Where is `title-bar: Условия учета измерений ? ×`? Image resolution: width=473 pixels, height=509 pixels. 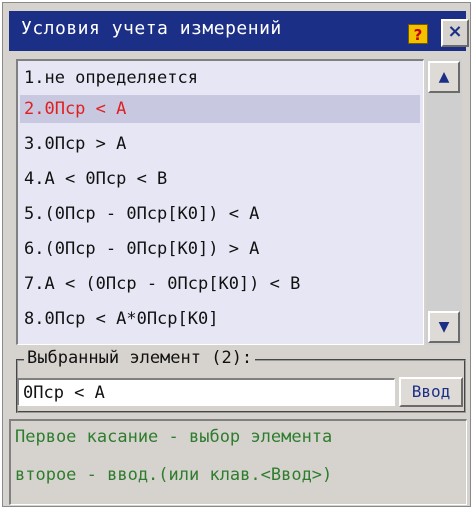 title-bar: Условия учета измерений ? × is located at coordinates (239, 31).